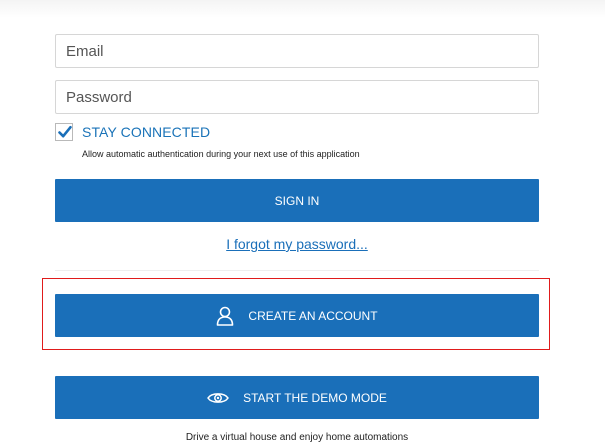 This screenshot has width=605, height=448. What do you see at coordinates (297, 97) in the screenshot?
I see `password-field` at bounding box center [297, 97].